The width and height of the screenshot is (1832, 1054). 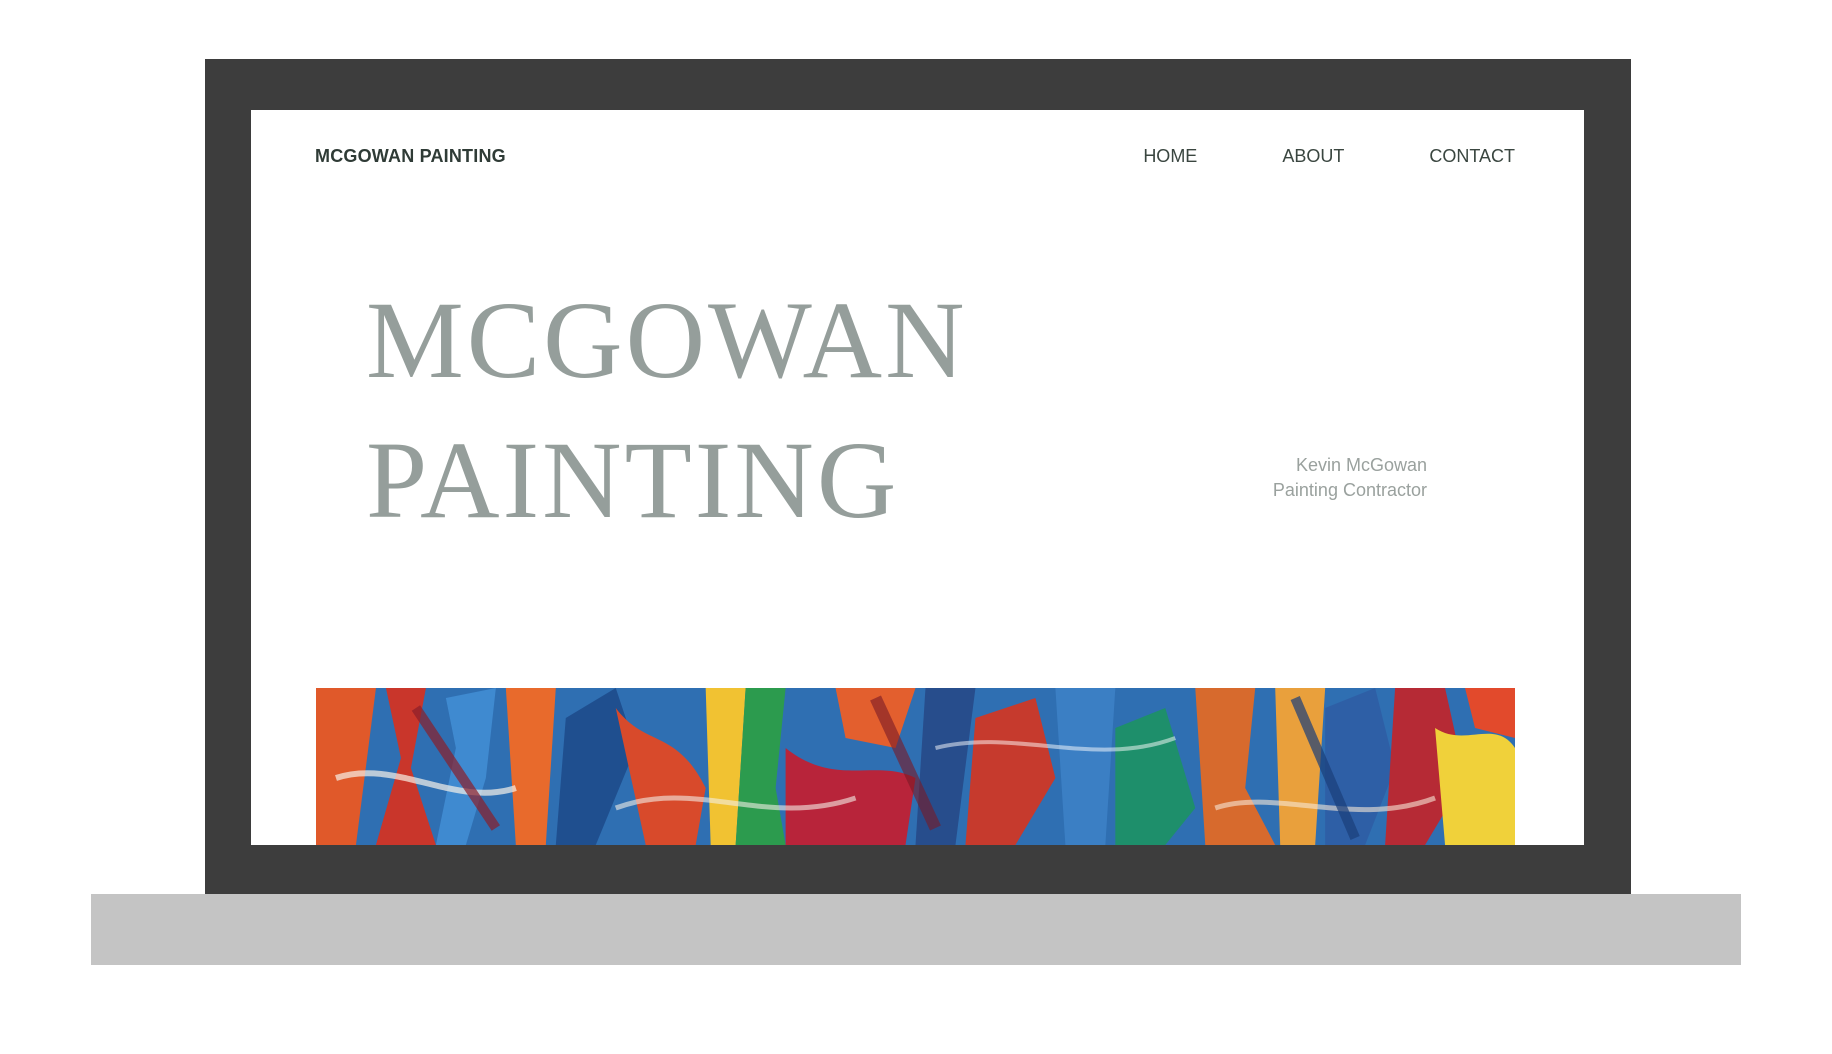 What do you see at coordinates (1170, 156) in the screenshot?
I see `nav-home-link: HOME` at bounding box center [1170, 156].